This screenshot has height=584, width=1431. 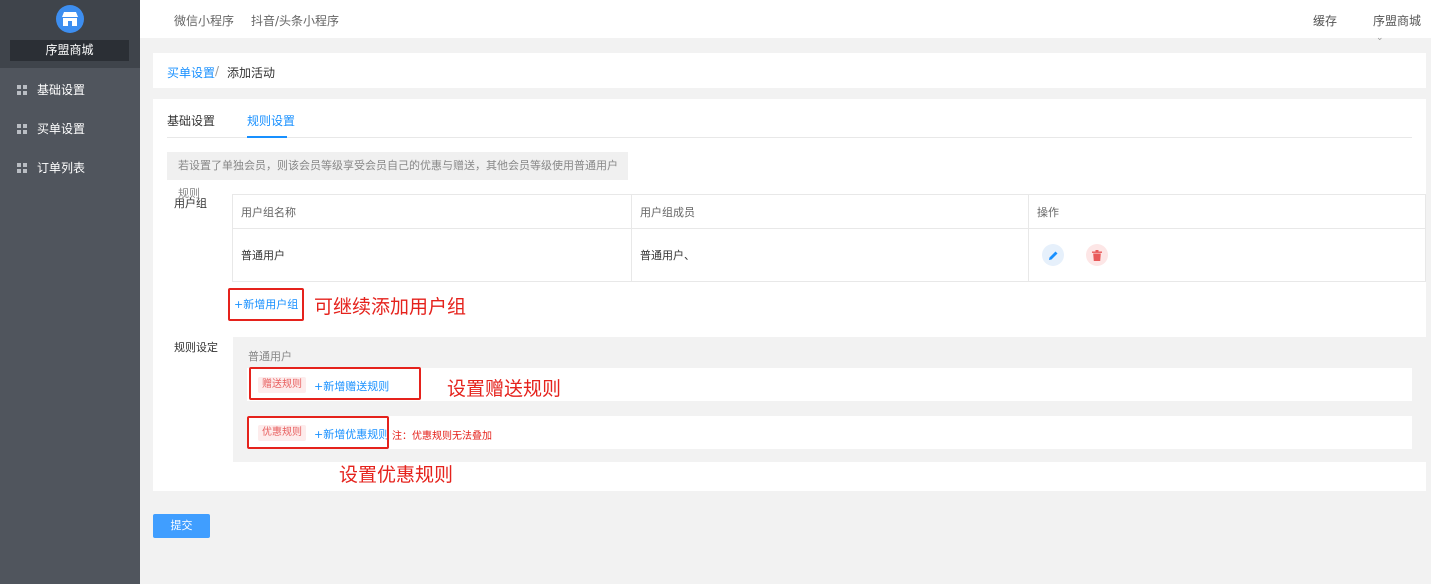 I want to click on highlight-box-add-group, so click(x=266, y=304).